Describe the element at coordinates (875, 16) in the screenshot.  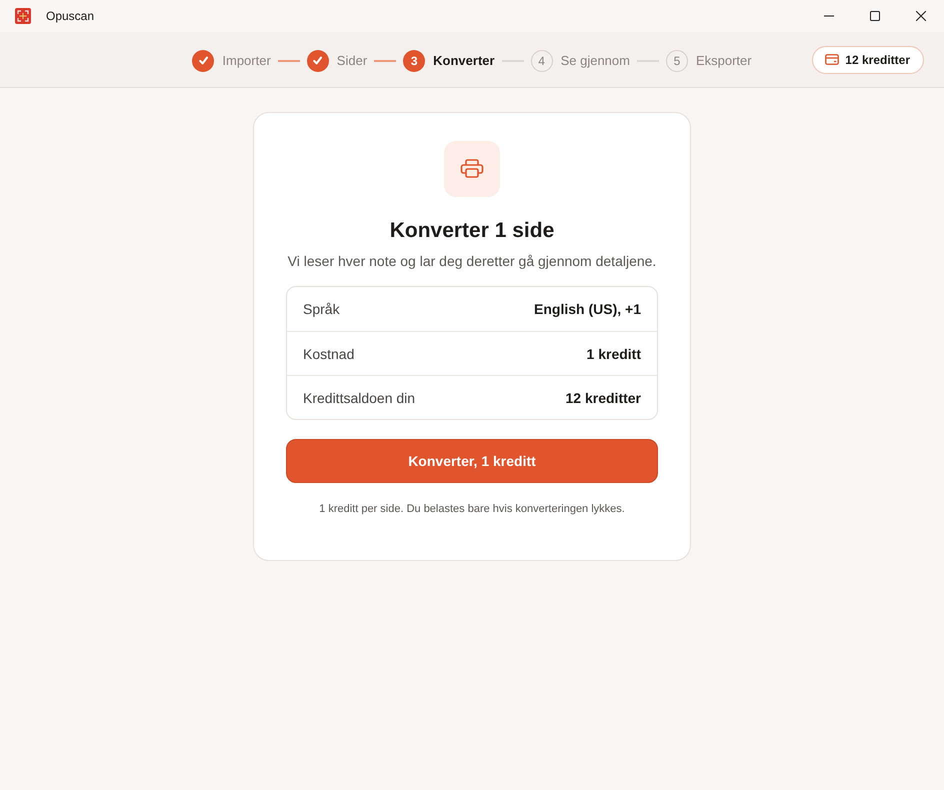
I see `maximize-icon` at that location.